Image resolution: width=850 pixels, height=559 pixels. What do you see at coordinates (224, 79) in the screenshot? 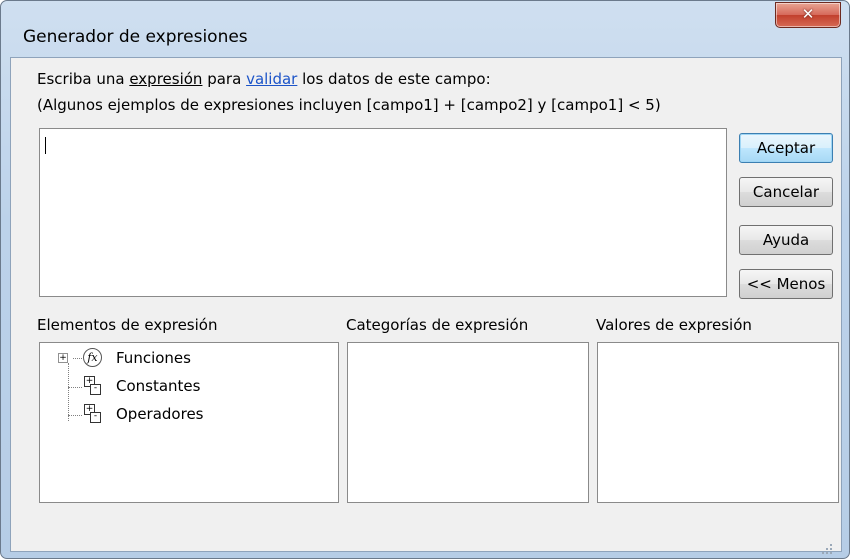
I see `instruction-text: para` at bounding box center [224, 79].